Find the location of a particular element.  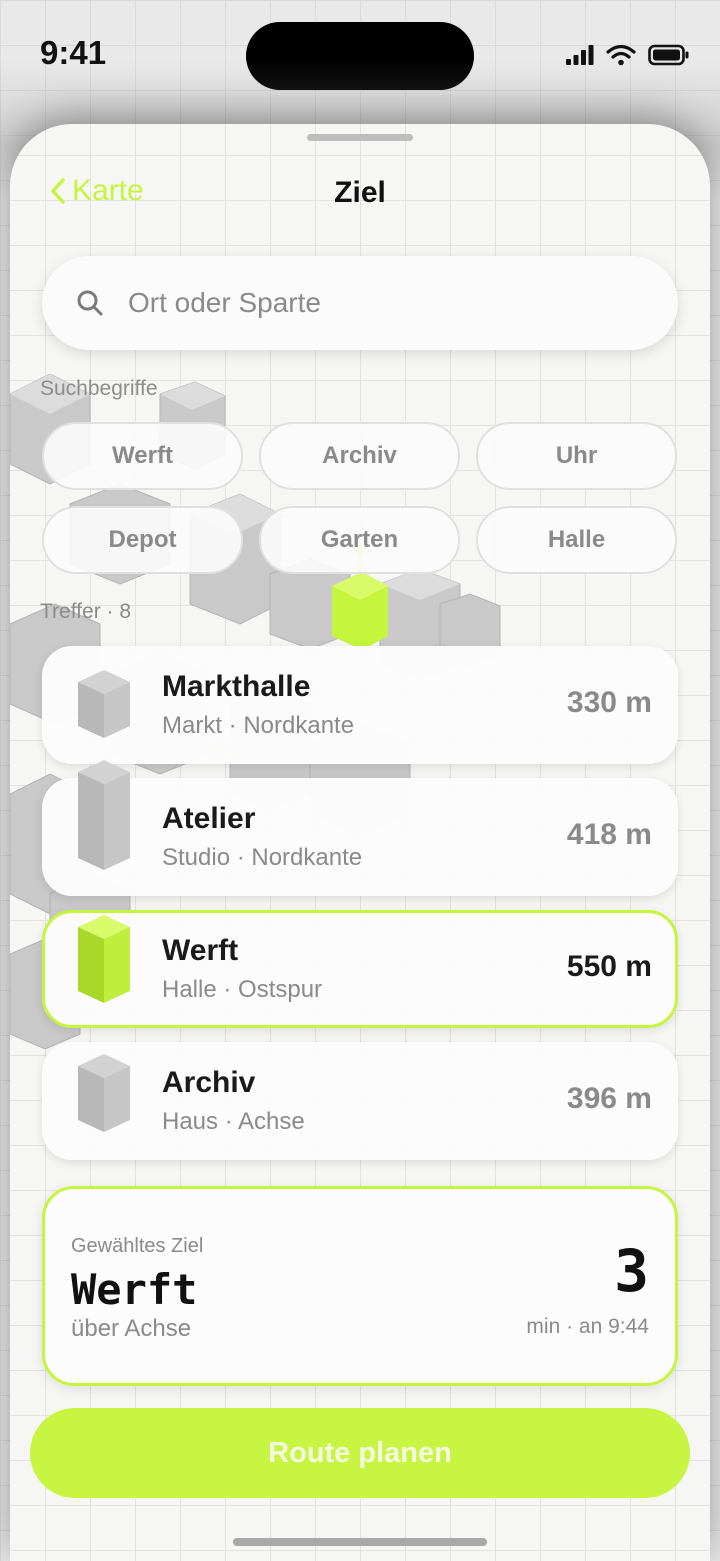

chip-depot: Depot is located at coordinates (142, 540).